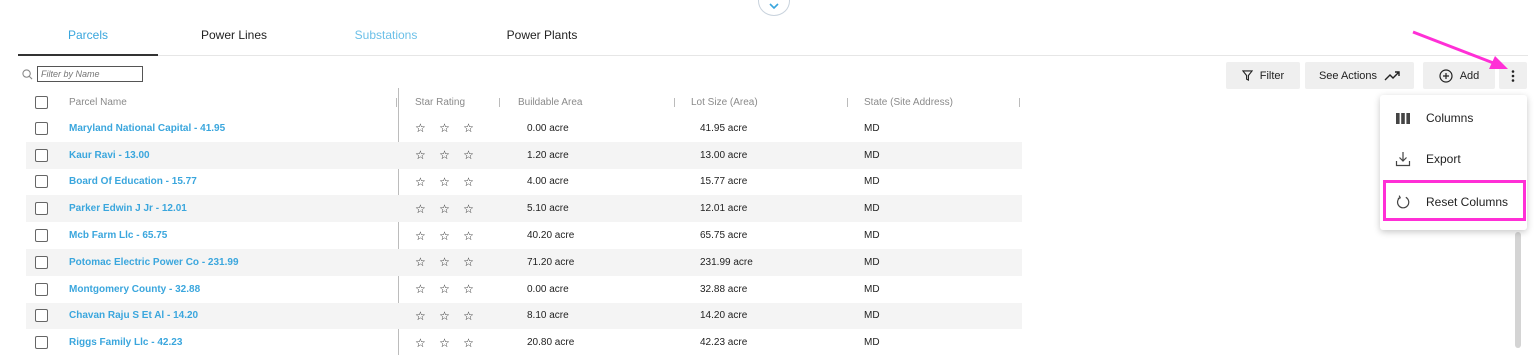 Image resolution: width=1536 pixels, height=355 pixels. Describe the element at coordinates (726, 262) in the screenshot. I see `lot-size-cell: 231.99 acre` at that location.